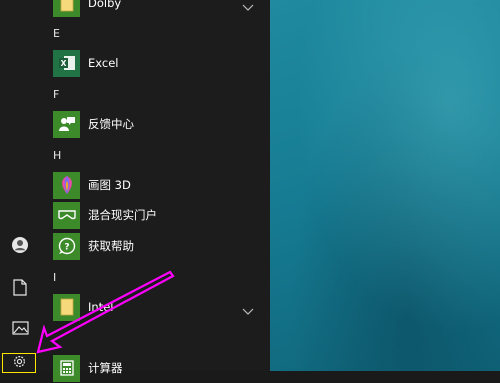 This screenshot has width=500, height=383. Describe the element at coordinates (154, 63) in the screenshot. I see `app-item-excel: X Excel` at that location.